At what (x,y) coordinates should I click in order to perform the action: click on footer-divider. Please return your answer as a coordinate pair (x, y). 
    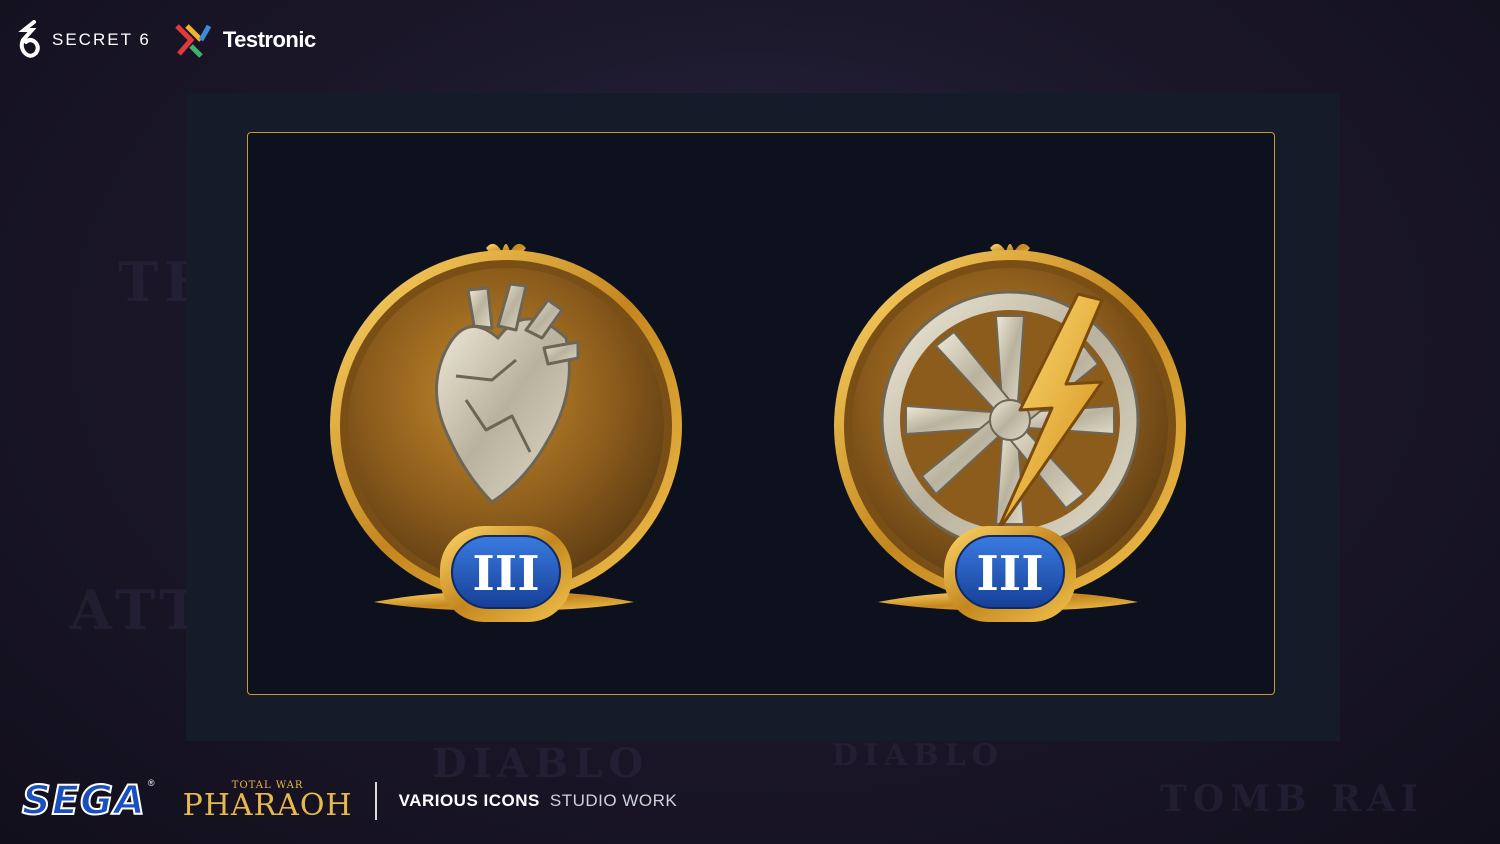
    Looking at the image, I should click on (375, 801).